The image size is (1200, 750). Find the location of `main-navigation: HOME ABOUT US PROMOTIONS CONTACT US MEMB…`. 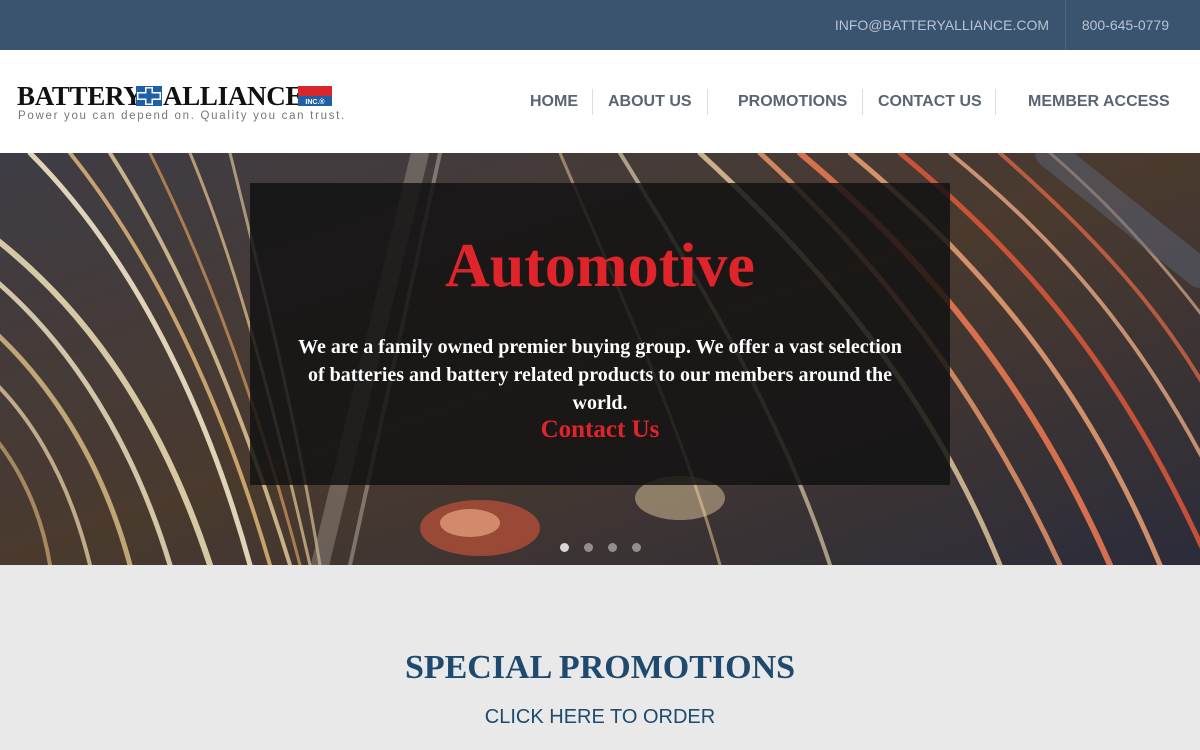

main-navigation: HOME ABOUT US PROMOTIONS CONTACT US MEMB… is located at coordinates (600, 101).